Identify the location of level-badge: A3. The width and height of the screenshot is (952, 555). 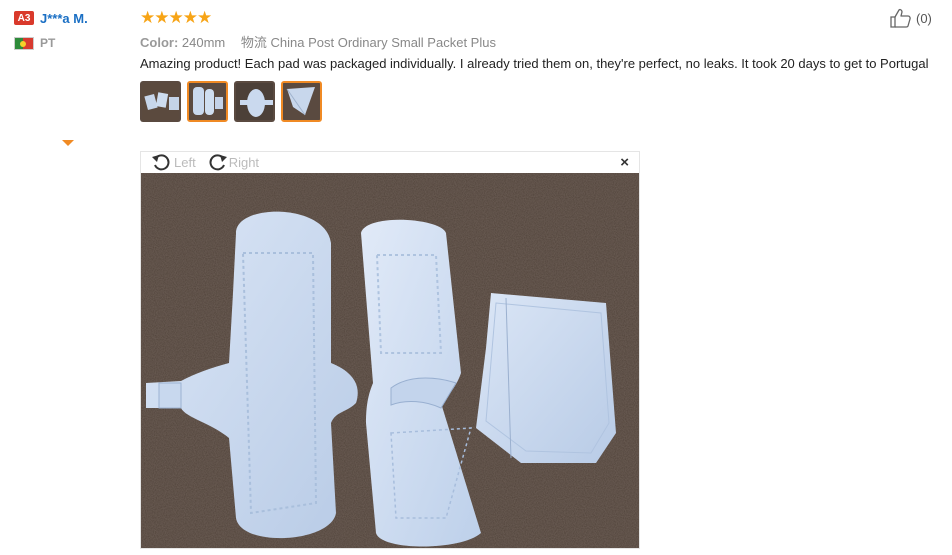
(24, 18).